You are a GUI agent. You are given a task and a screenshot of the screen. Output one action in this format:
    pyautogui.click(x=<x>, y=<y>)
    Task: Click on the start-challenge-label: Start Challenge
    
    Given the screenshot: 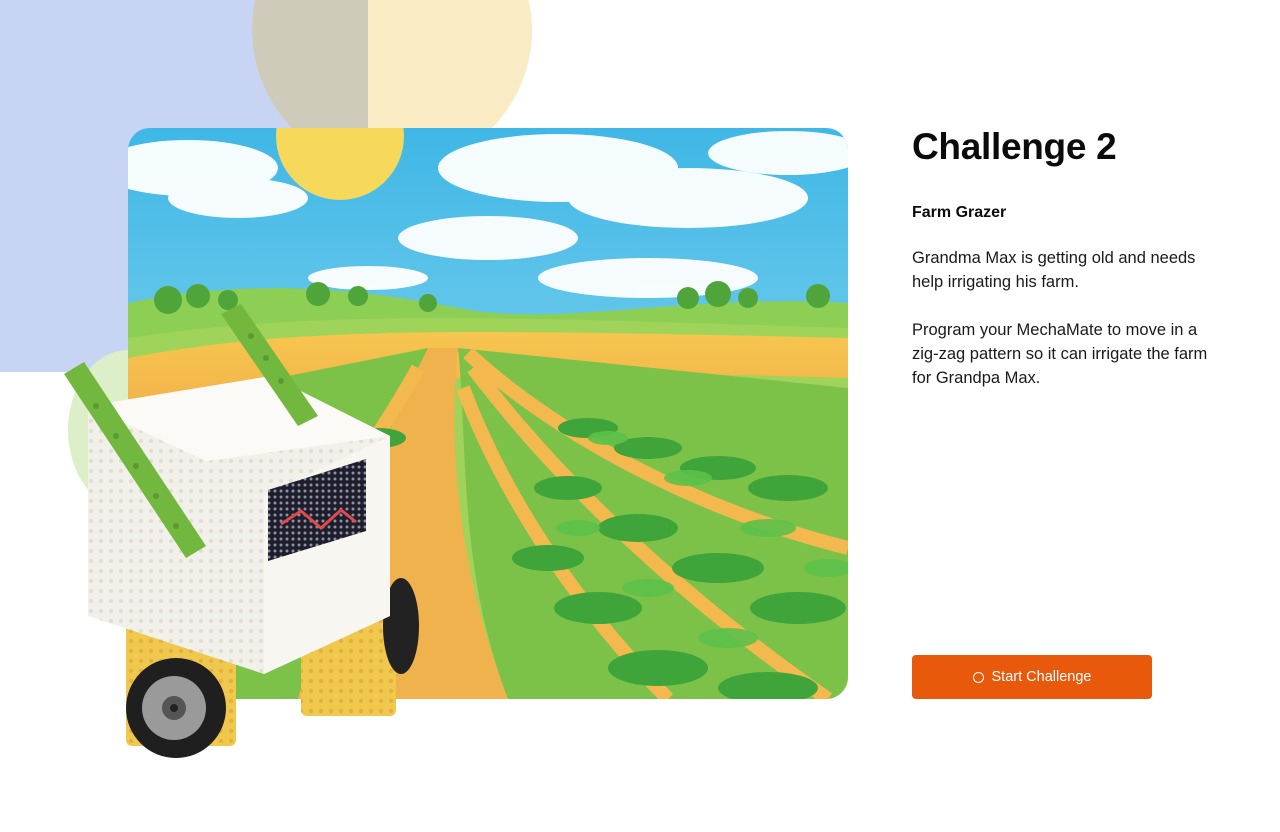 What is the action you would take?
    pyautogui.click(x=1041, y=677)
    